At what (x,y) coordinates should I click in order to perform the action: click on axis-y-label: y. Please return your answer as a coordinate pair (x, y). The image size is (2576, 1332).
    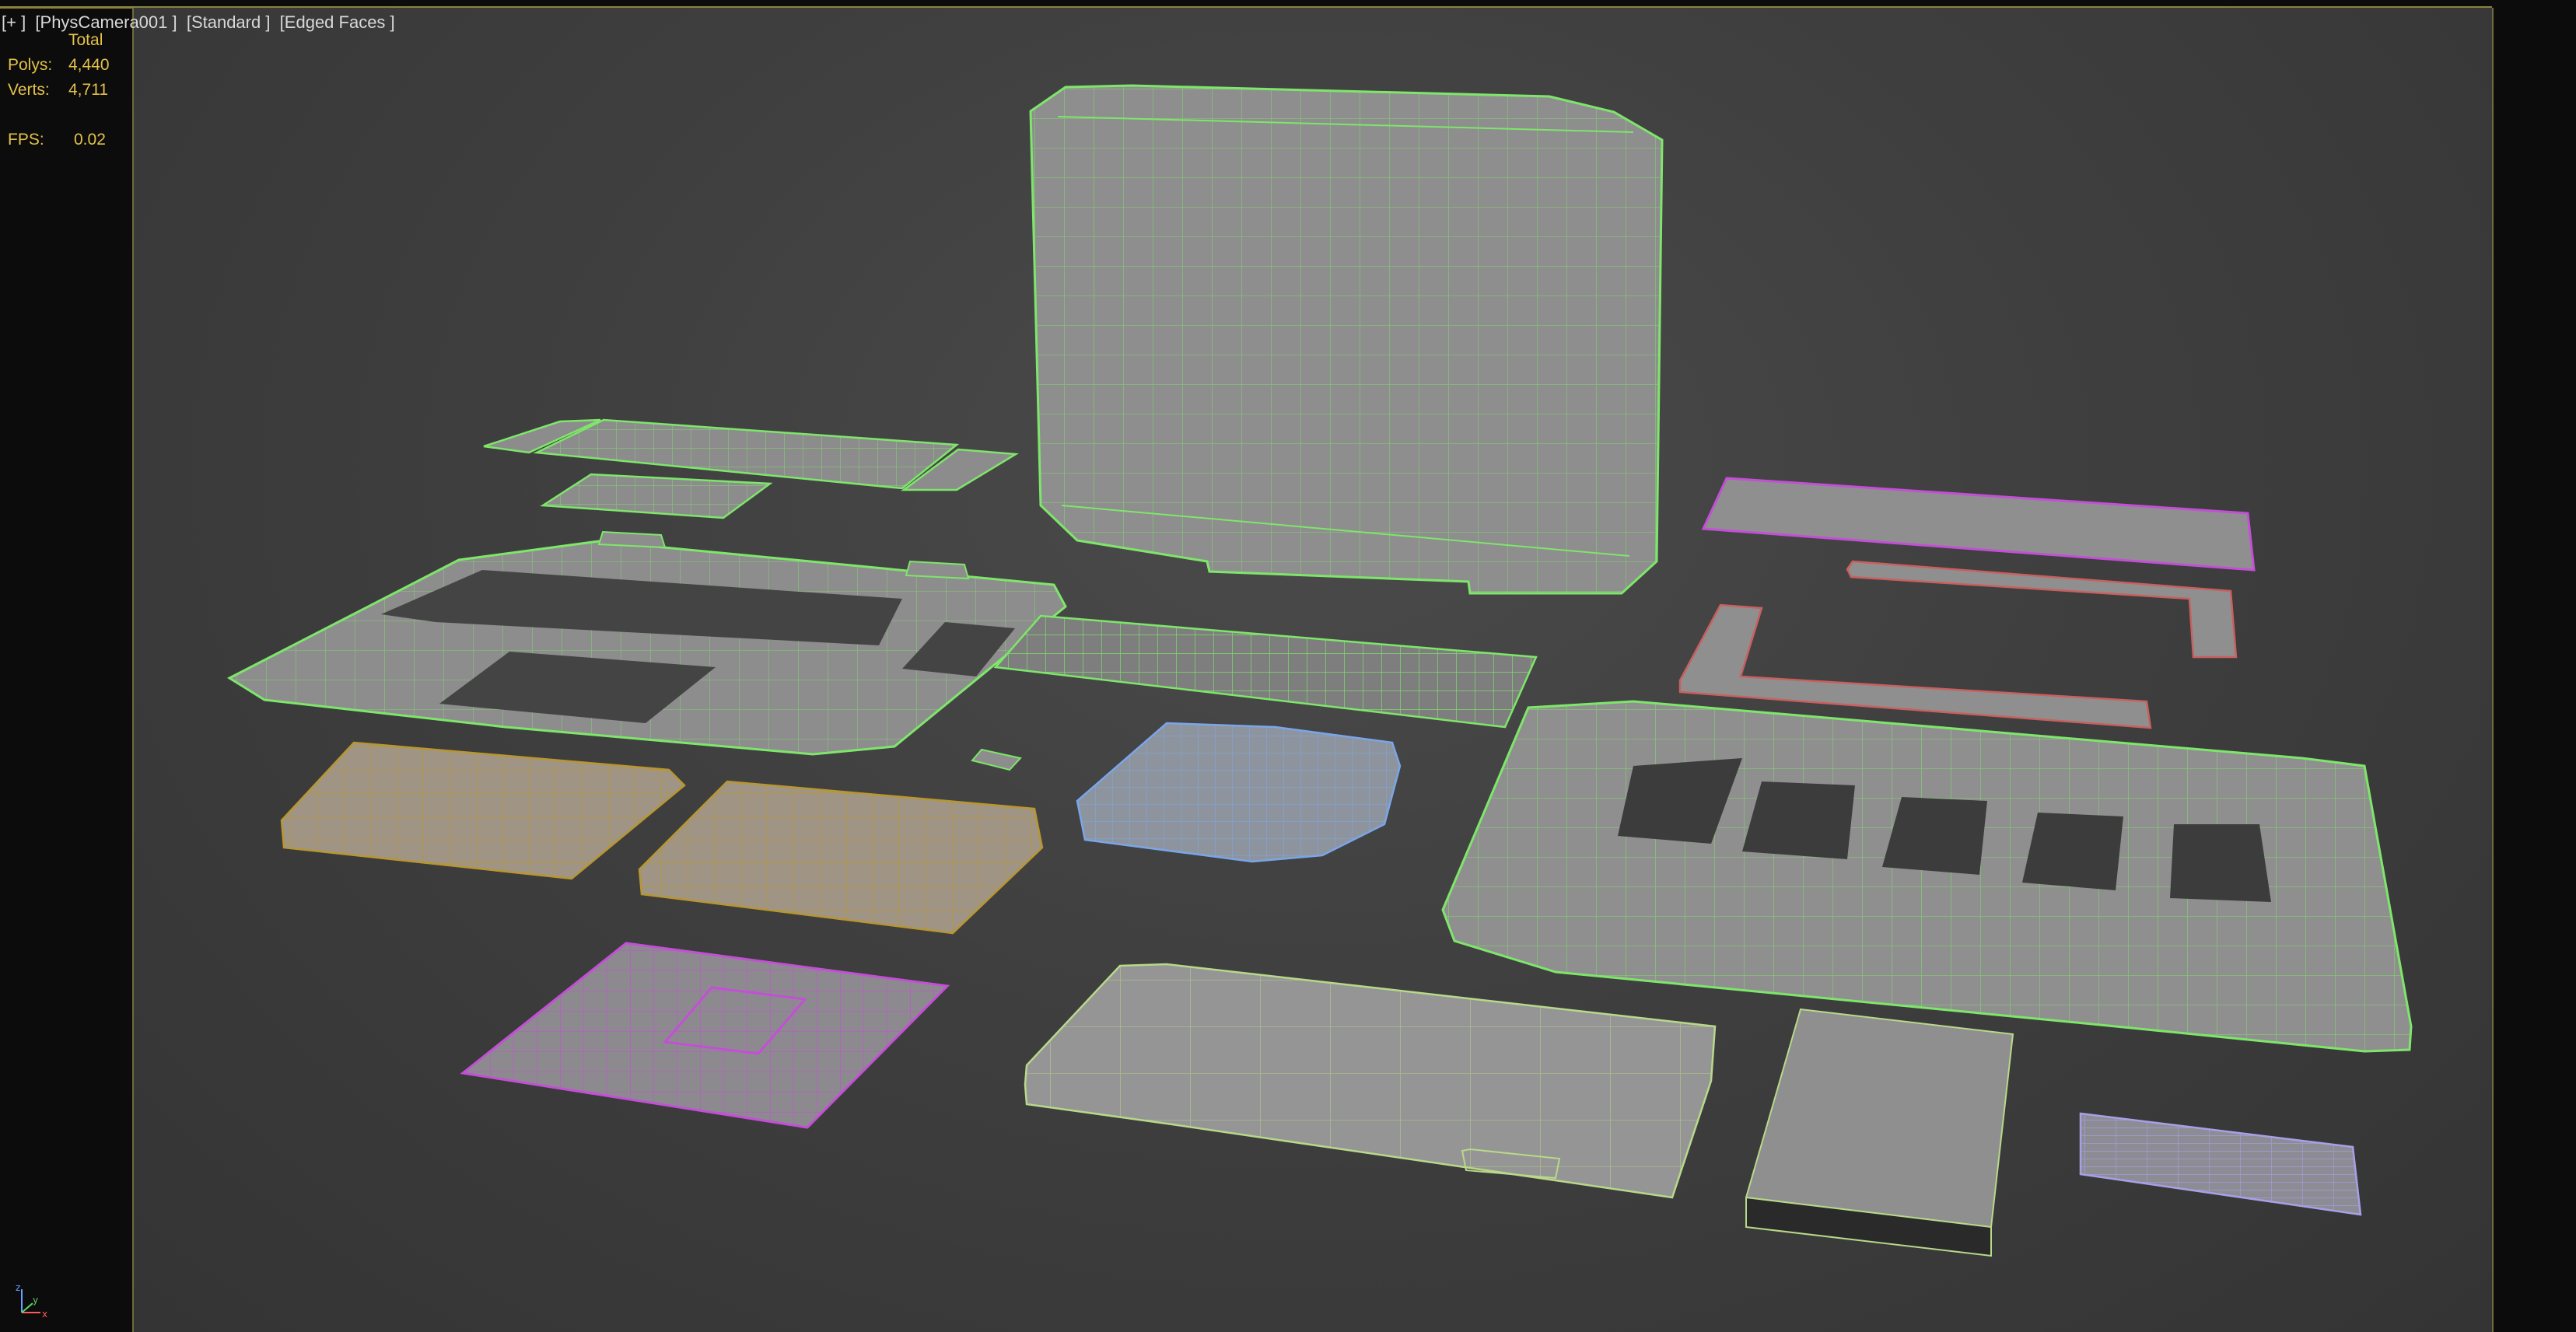
    Looking at the image, I should click on (35, 1300).